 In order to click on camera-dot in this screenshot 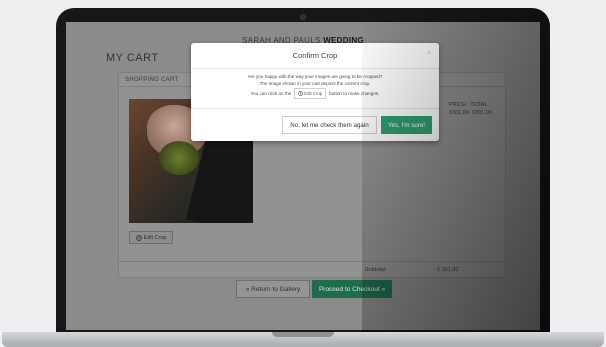, I will do `click(303, 17)`.